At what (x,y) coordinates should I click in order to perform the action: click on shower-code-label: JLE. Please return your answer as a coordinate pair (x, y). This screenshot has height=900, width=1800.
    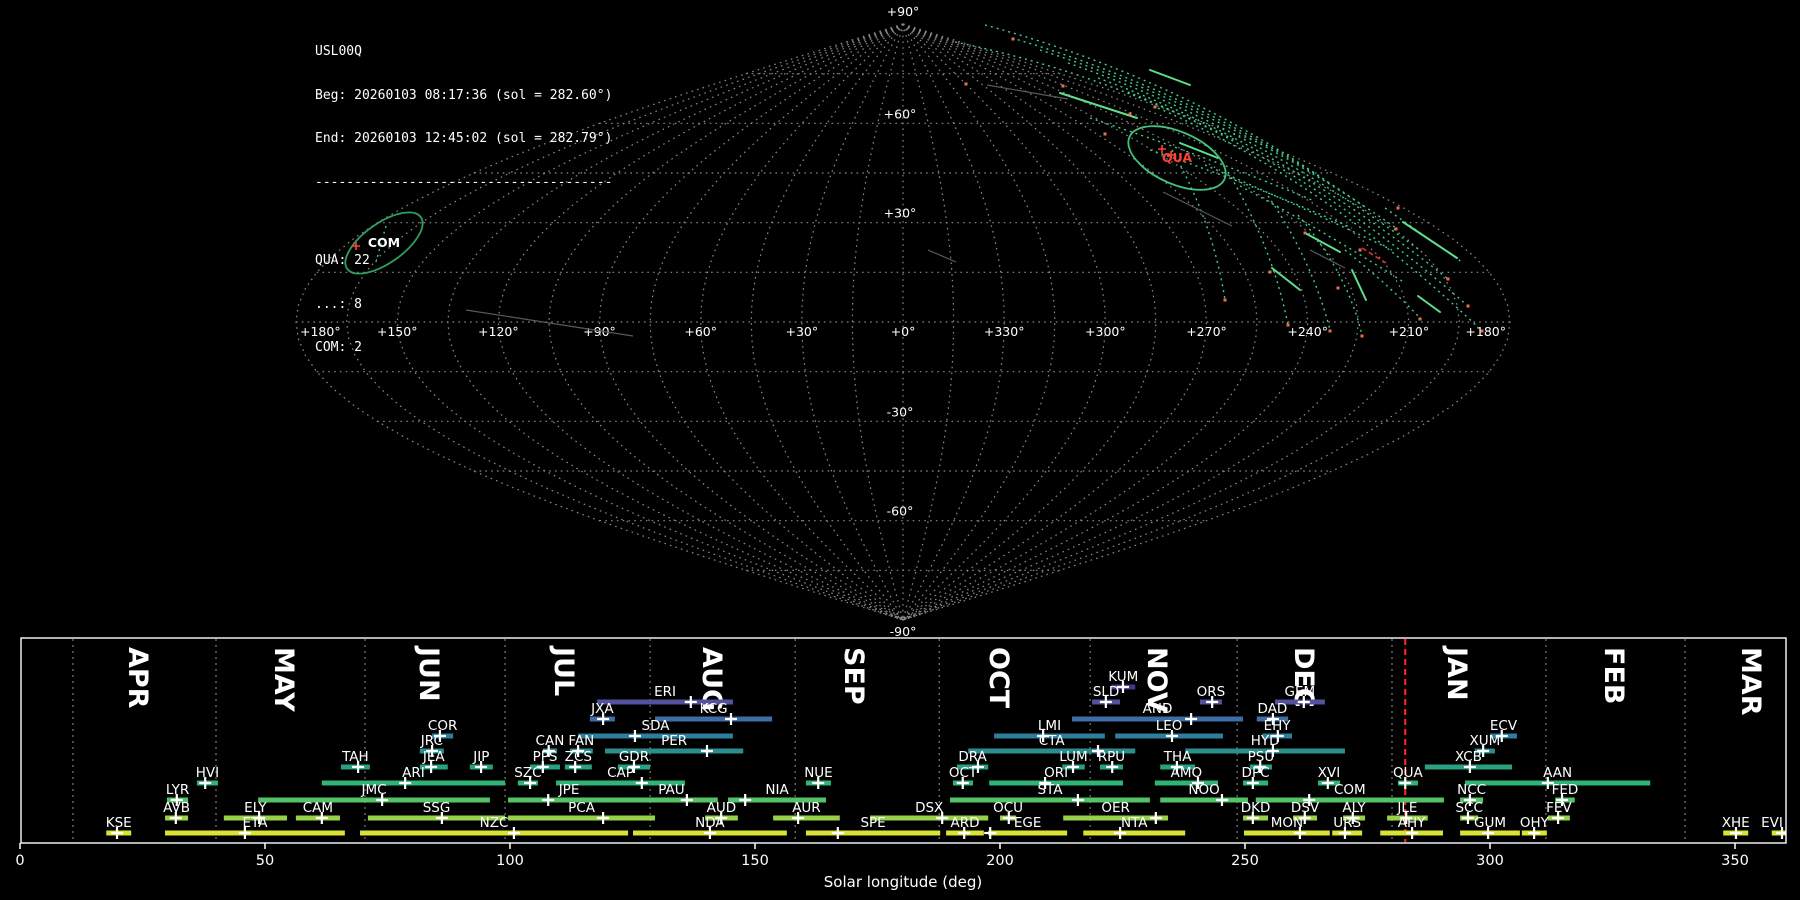
    Looking at the image, I should click on (1406, 808).